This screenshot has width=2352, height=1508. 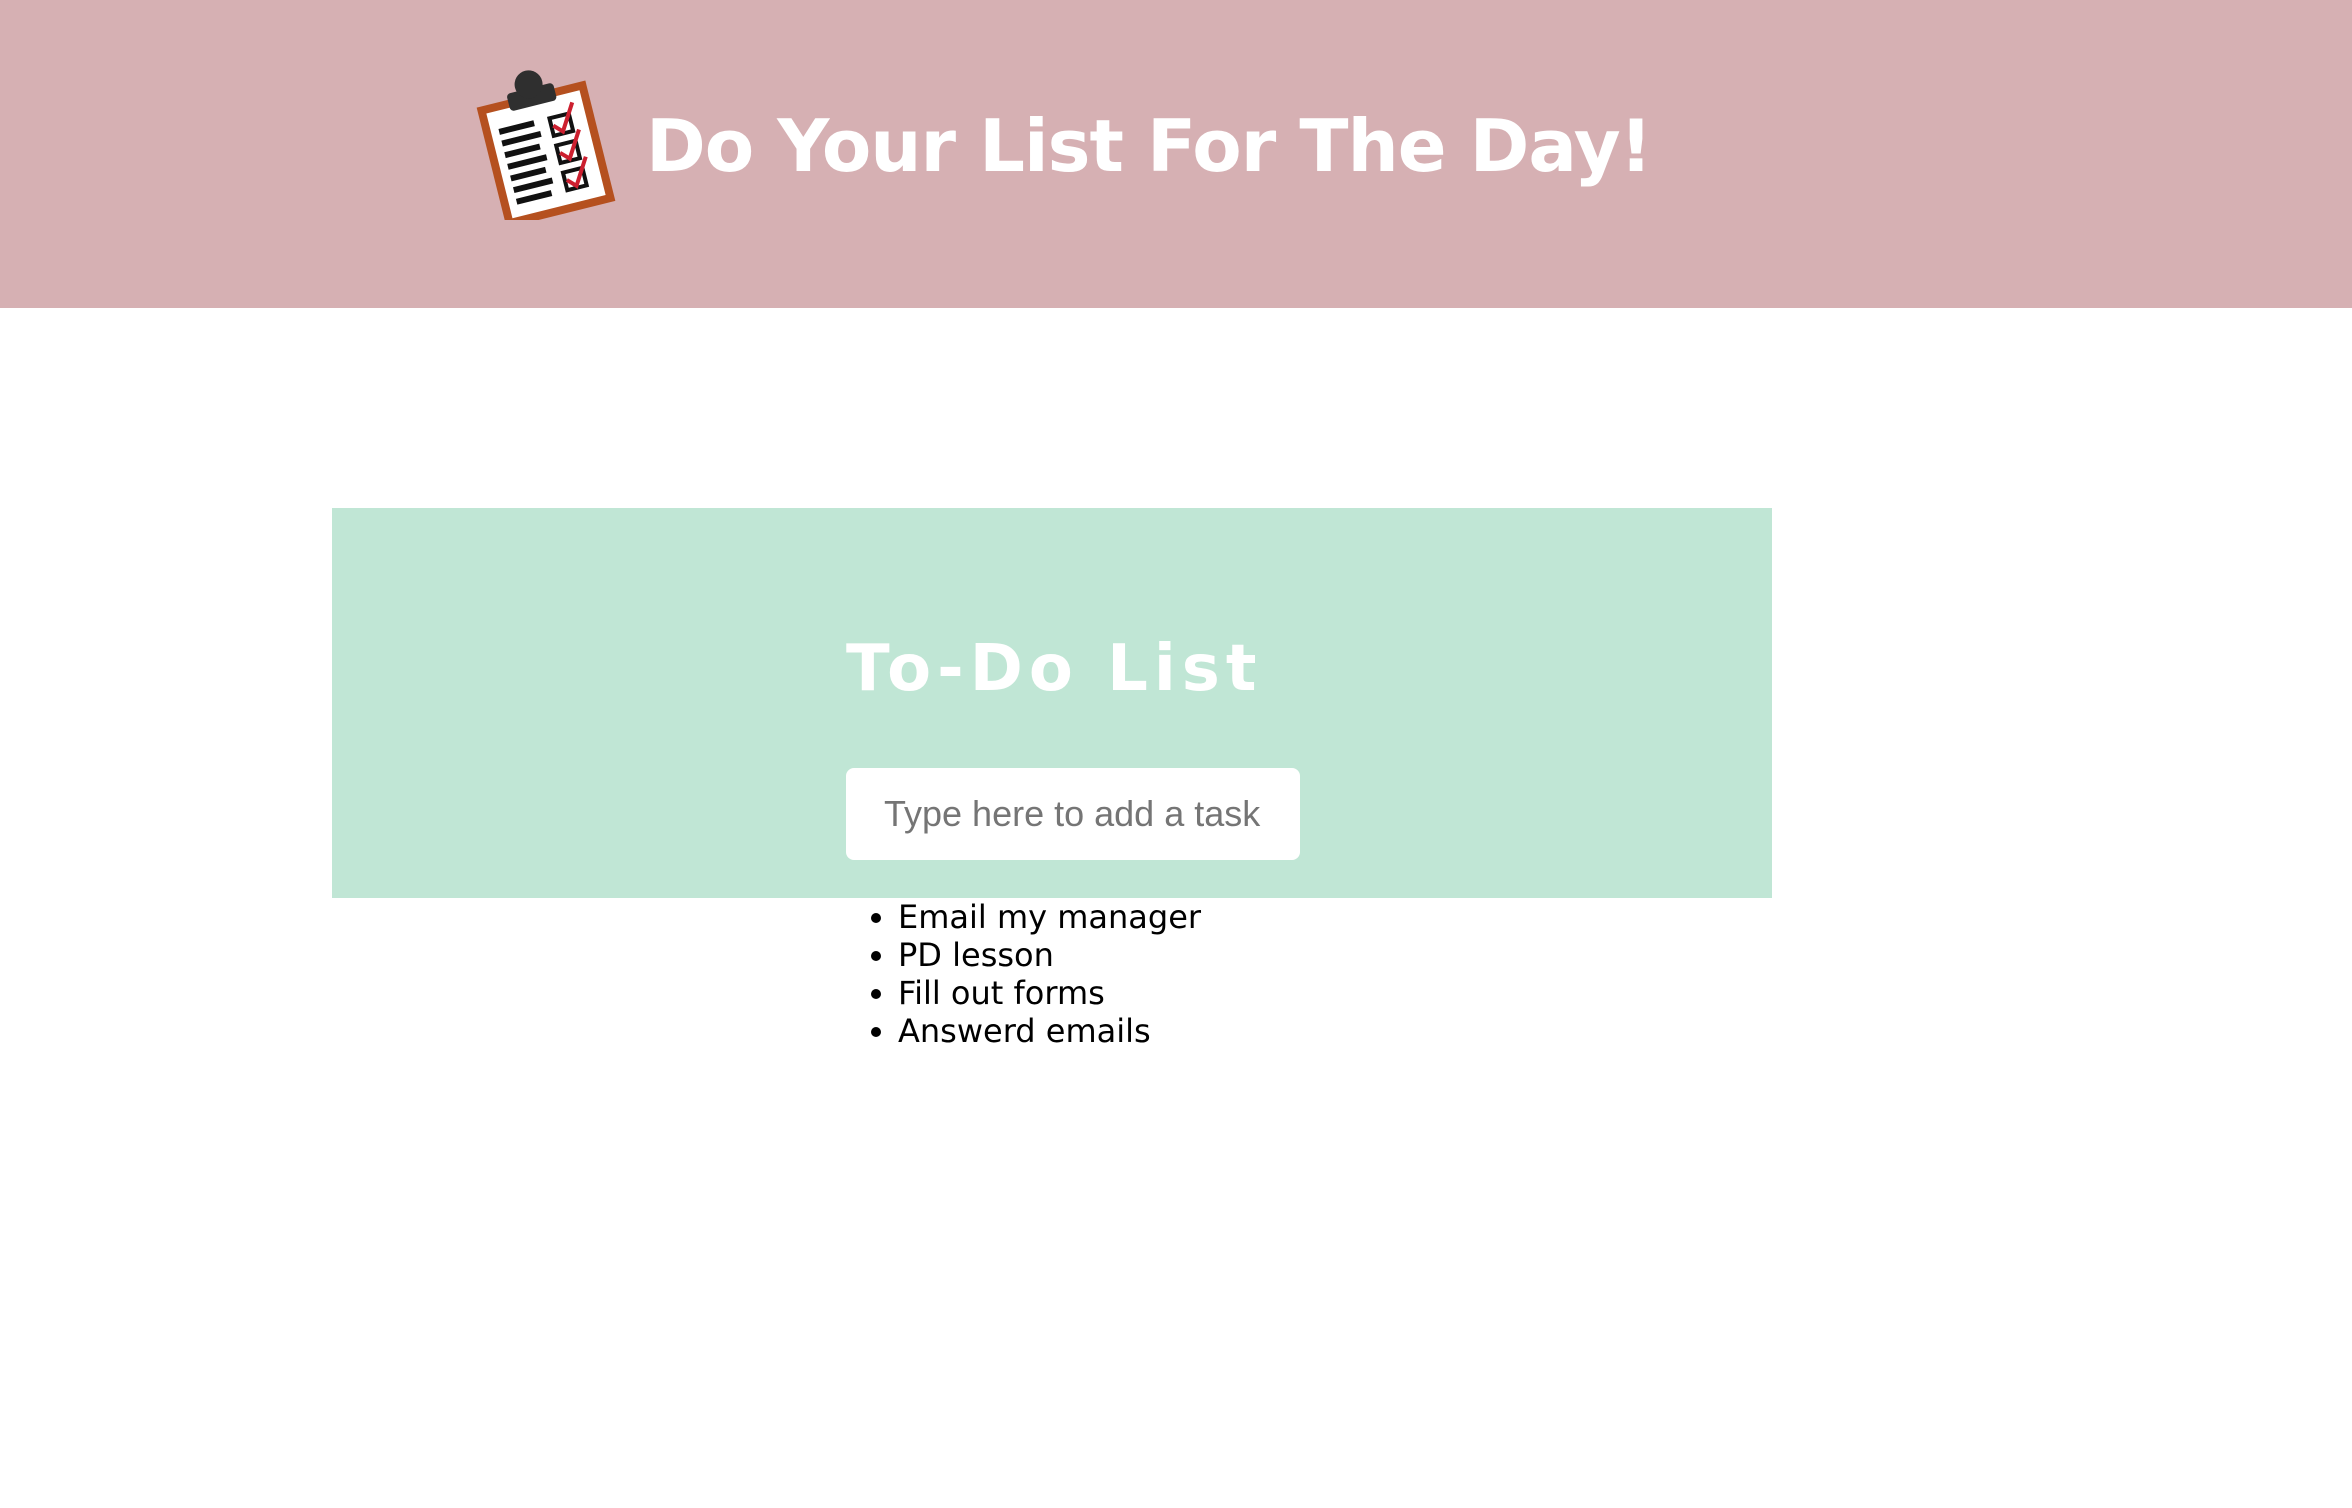 I want to click on task-item: Fill out forms, so click(x=1049, y=993).